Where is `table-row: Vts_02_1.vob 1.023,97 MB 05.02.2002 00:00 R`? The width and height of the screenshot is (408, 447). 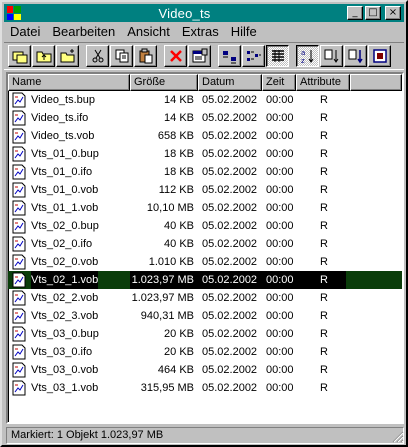 table-row: Vts_02_1.vob 1.023,97 MB 05.02.2002 00:00 R is located at coordinates (205, 280).